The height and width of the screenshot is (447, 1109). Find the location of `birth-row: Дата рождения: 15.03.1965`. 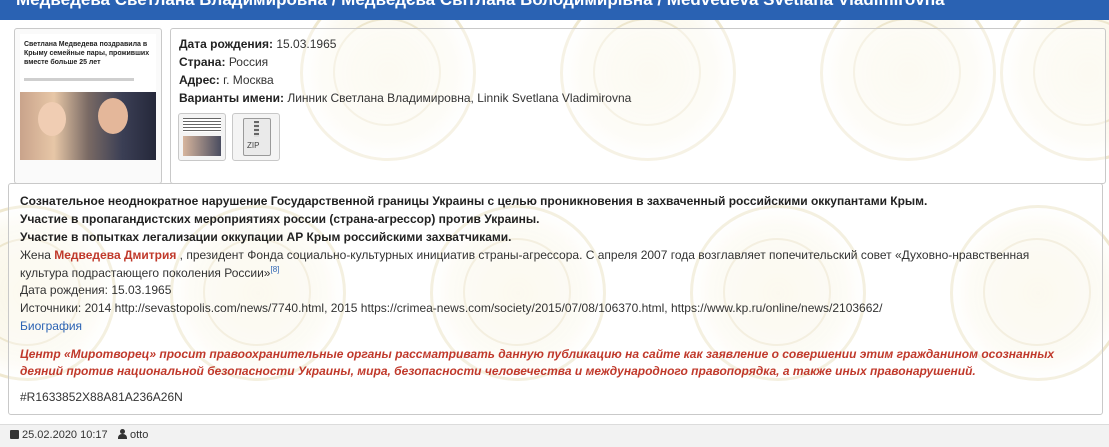

birth-row: Дата рождения: 15.03.1965 is located at coordinates (257, 44).